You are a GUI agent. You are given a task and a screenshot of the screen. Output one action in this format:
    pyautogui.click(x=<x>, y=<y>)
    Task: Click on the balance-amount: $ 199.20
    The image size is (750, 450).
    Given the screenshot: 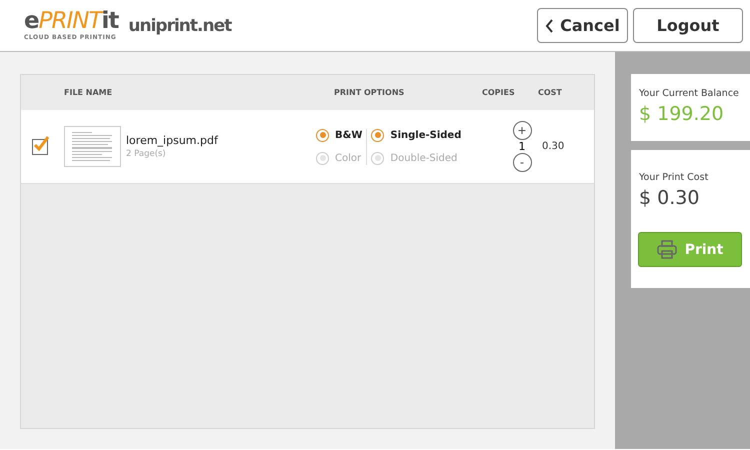 What is the action you would take?
    pyautogui.click(x=682, y=114)
    